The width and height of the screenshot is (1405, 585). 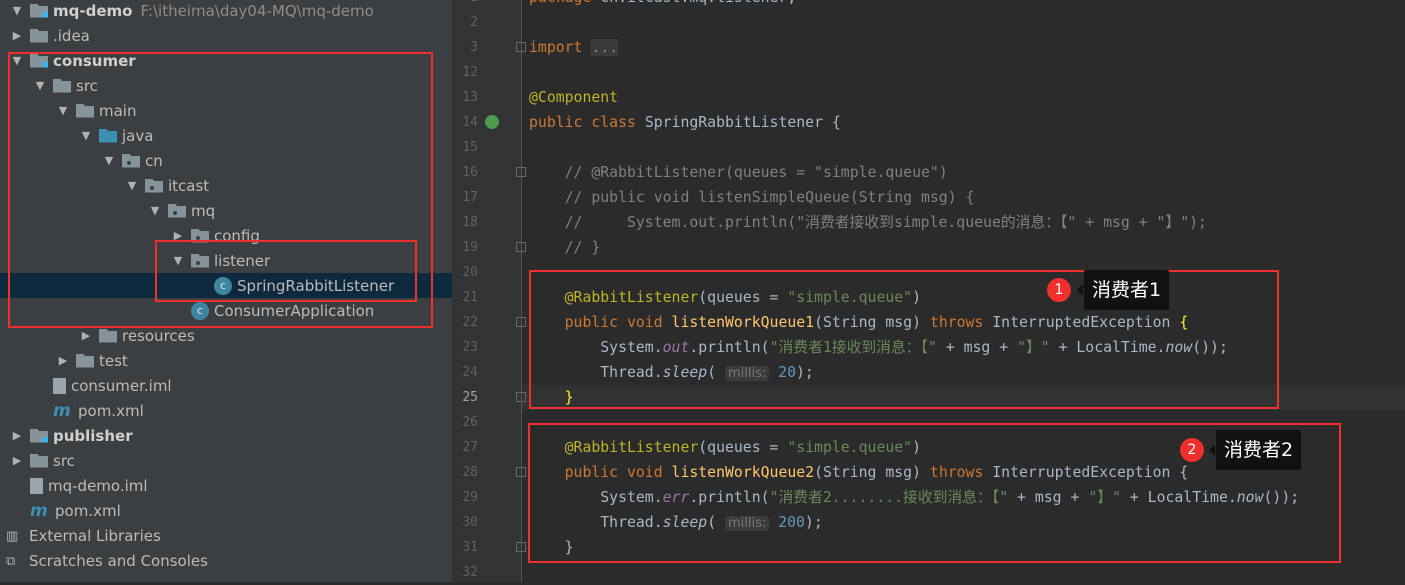 I want to click on line-number: 22, so click(x=470, y=322).